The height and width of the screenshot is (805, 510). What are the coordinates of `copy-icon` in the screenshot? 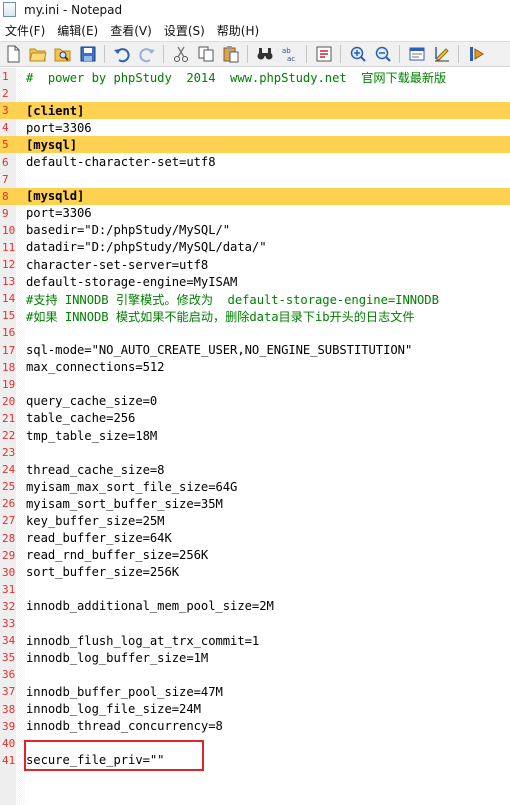 It's located at (205, 54).